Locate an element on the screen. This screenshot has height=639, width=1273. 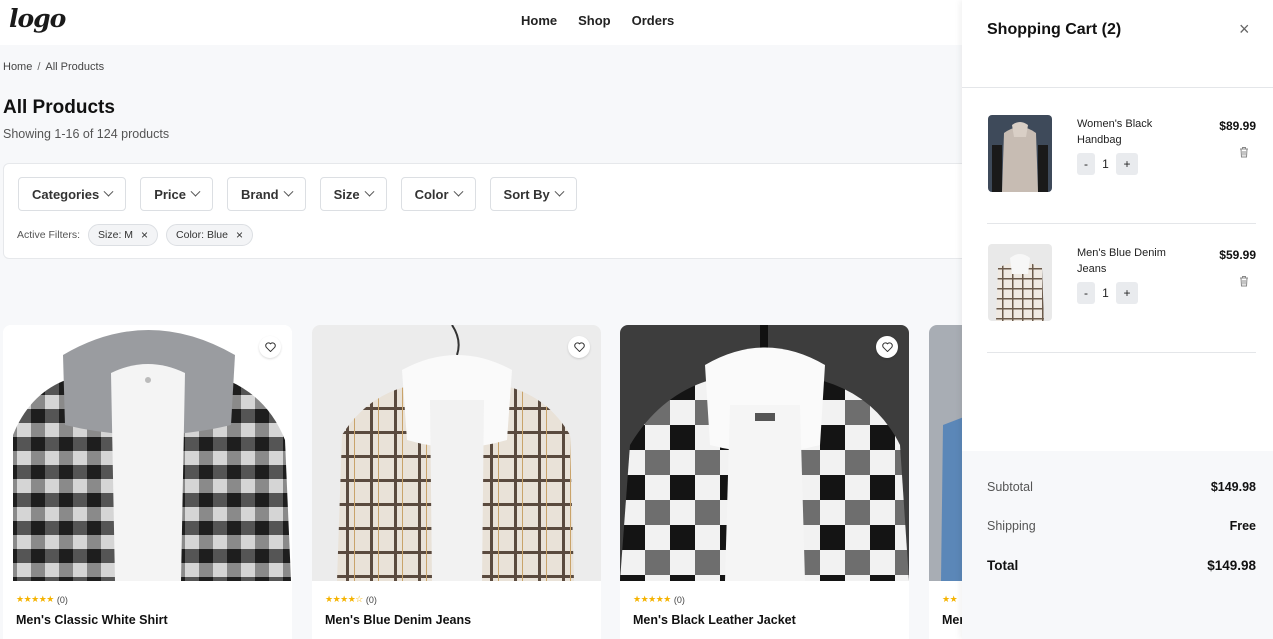
cart-item: Women's Black Handbag $89.99 - 1 + is located at coordinates (1121, 156).